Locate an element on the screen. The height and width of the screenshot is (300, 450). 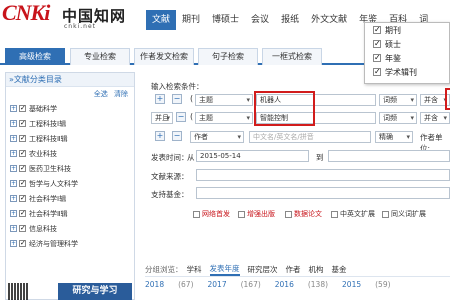
add-row-icon: + is located at coordinates (160, 99).